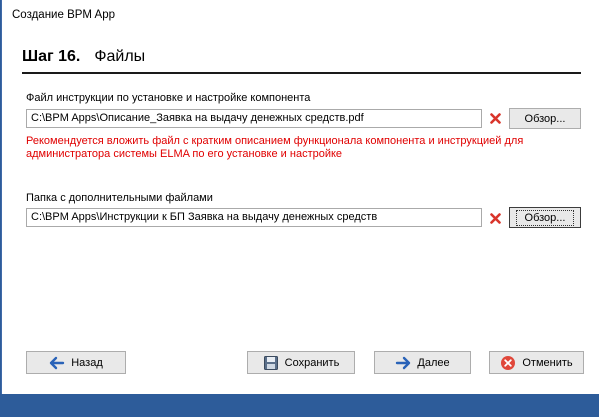 The image size is (599, 417). Describe the element at coordinates (119, 198) in the screenshot. I see `extra-folder-label: Папка с дополнительными файлами` at that location.